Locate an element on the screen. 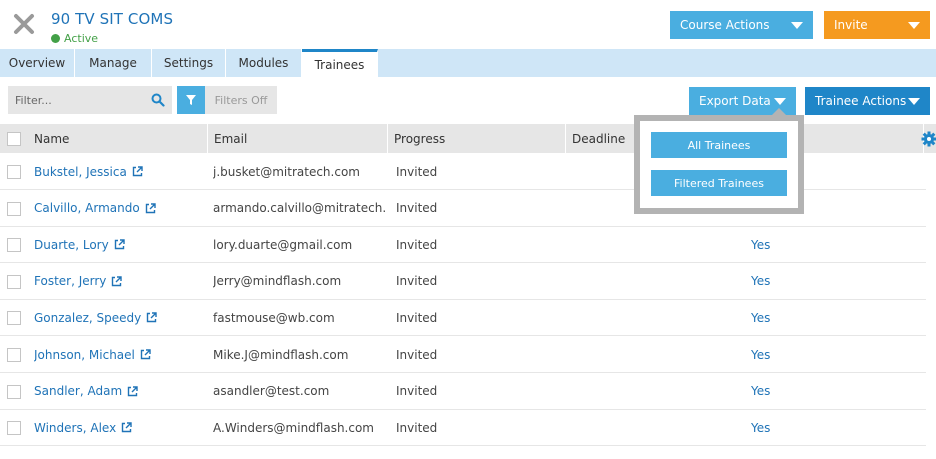  trainee-name-link: Sandler, Adam is located at coordinates (86, 391).